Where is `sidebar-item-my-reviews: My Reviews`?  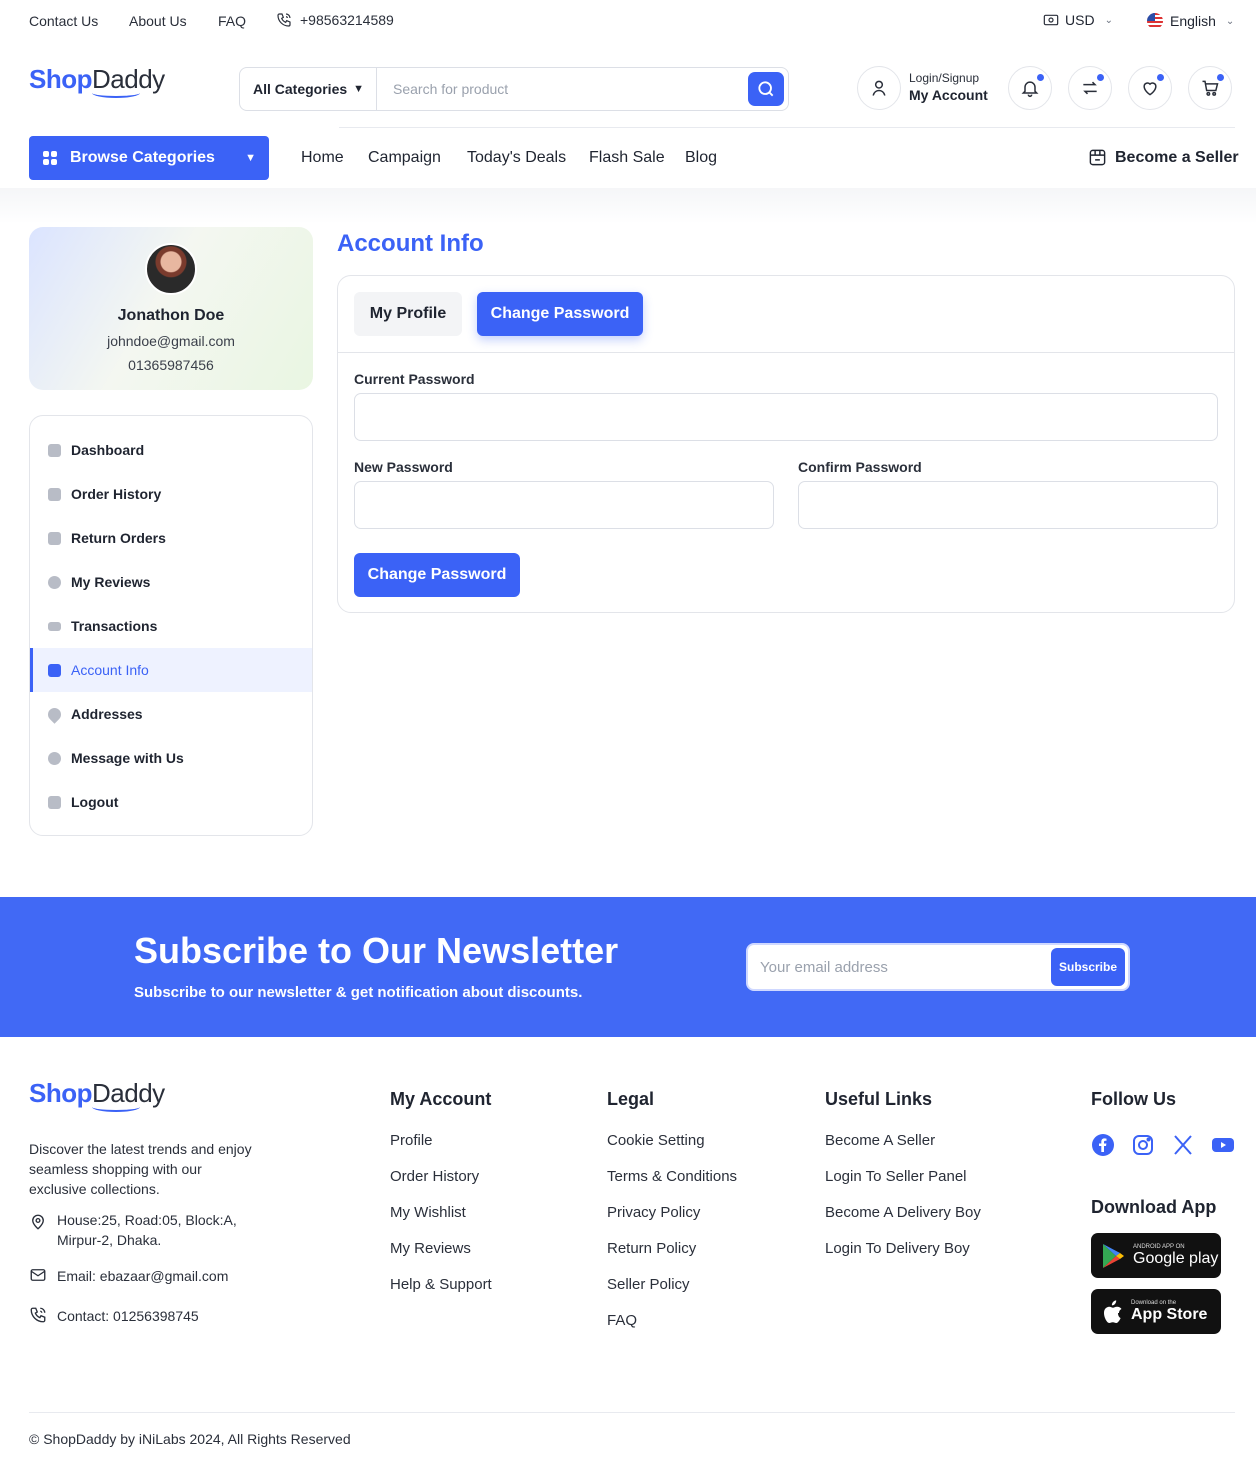
sidebar-item-my-reviews: My Reviews is located at coordinates (171, 582).